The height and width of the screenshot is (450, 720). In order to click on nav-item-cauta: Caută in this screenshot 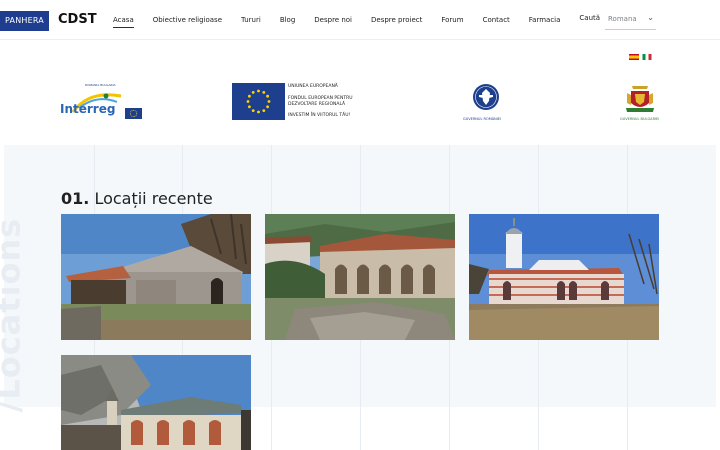, I will do `click(589, 18)`.